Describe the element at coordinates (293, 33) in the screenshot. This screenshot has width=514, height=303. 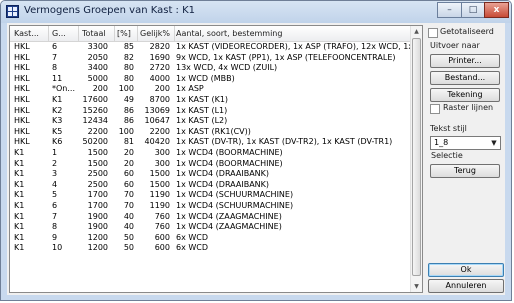
I see `column-header-aantal: Aantal, soort, bestemming` at that location.